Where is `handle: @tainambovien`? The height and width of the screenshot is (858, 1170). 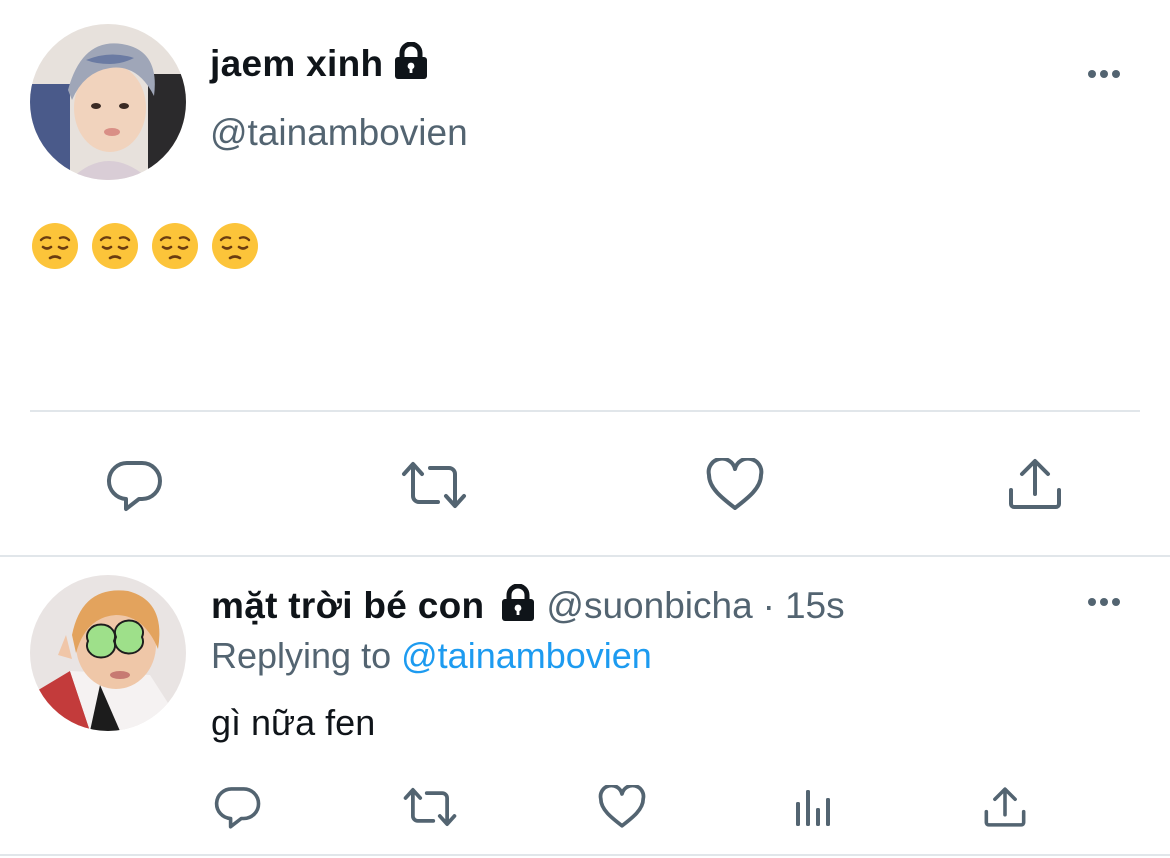
handle: @tainambovien is located at coordinates (339, 133).